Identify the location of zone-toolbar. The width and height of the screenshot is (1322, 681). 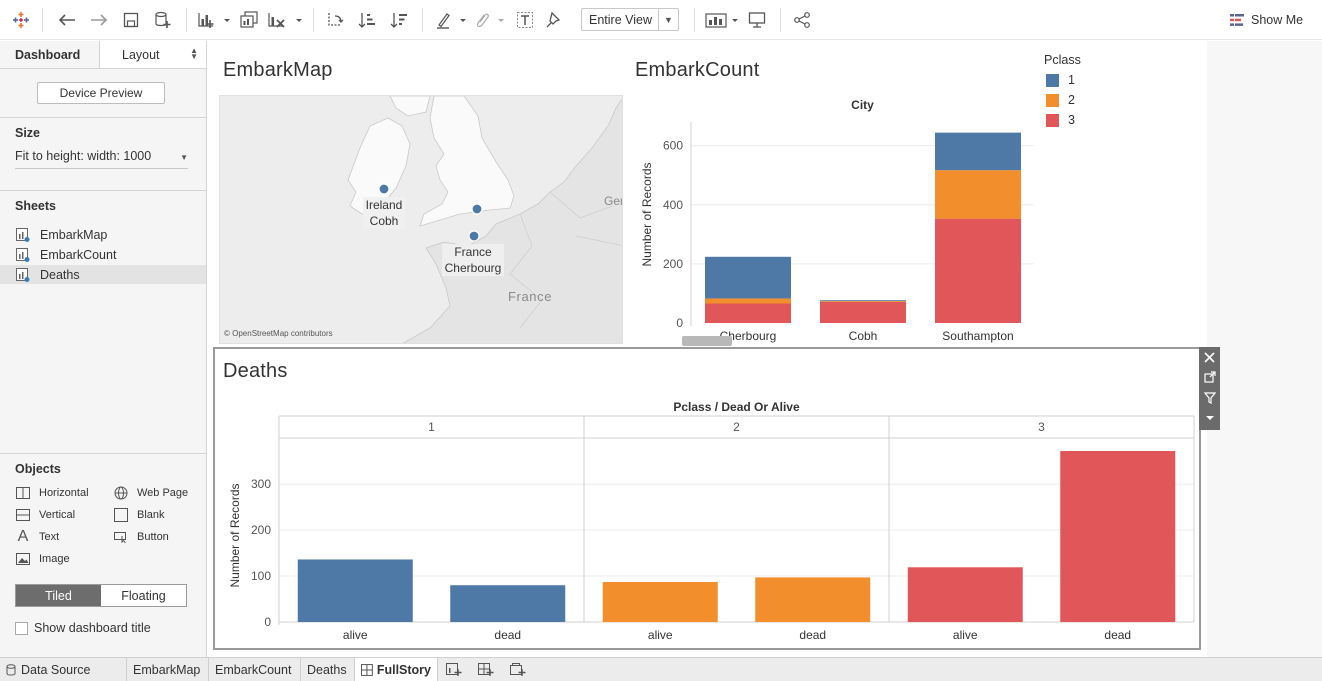
(1209, 388).